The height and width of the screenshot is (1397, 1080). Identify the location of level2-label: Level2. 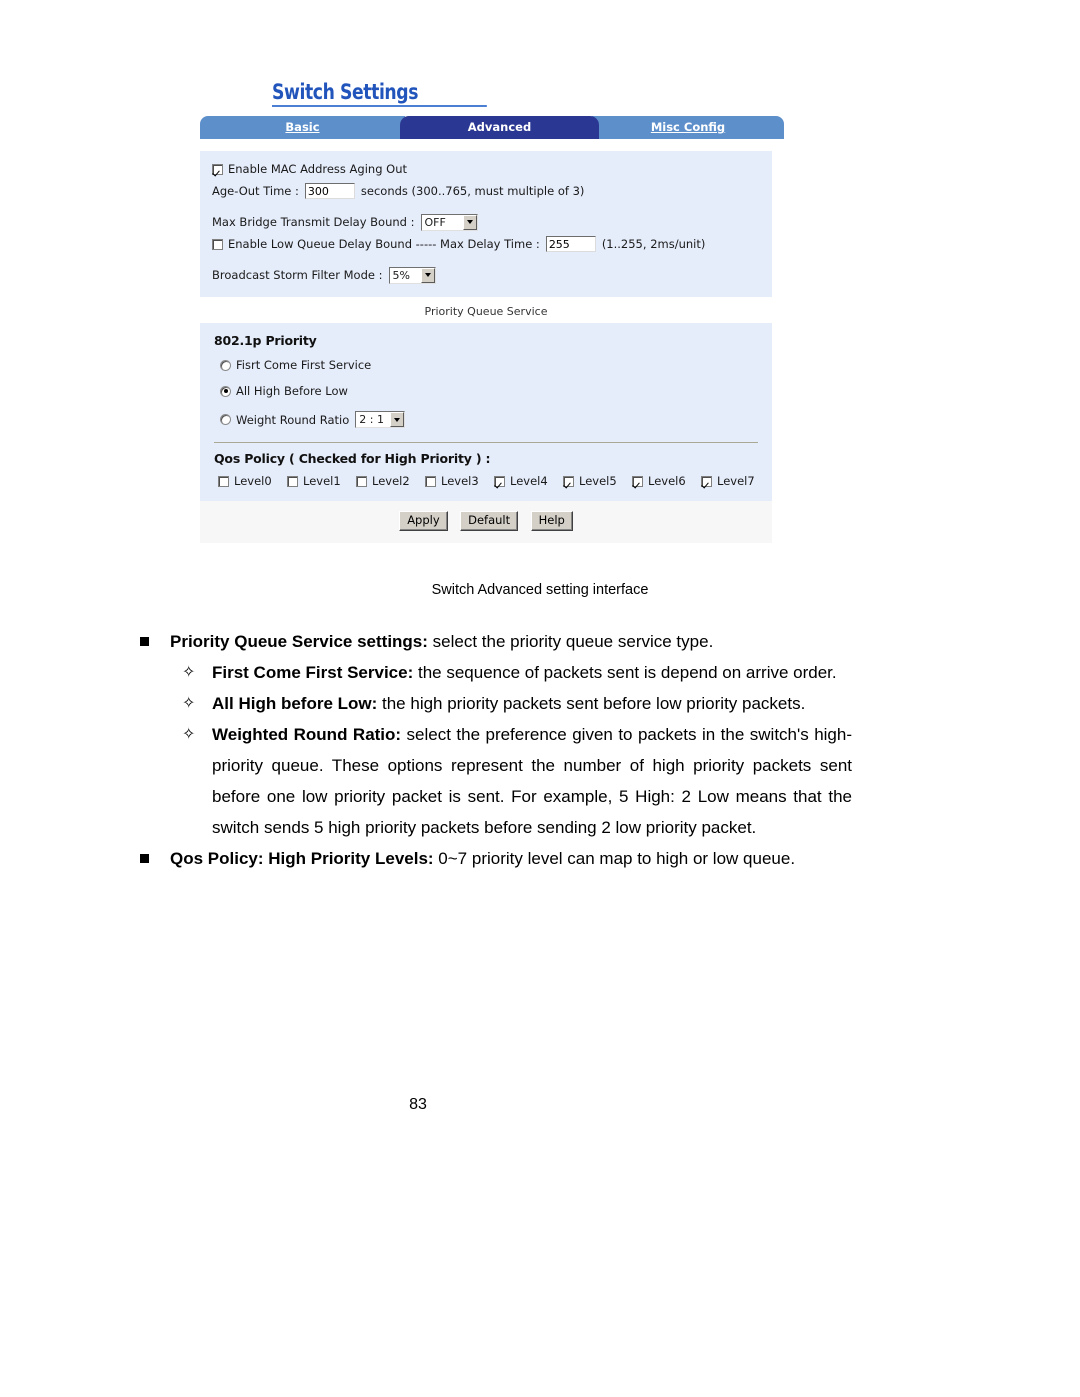
(391, 481).